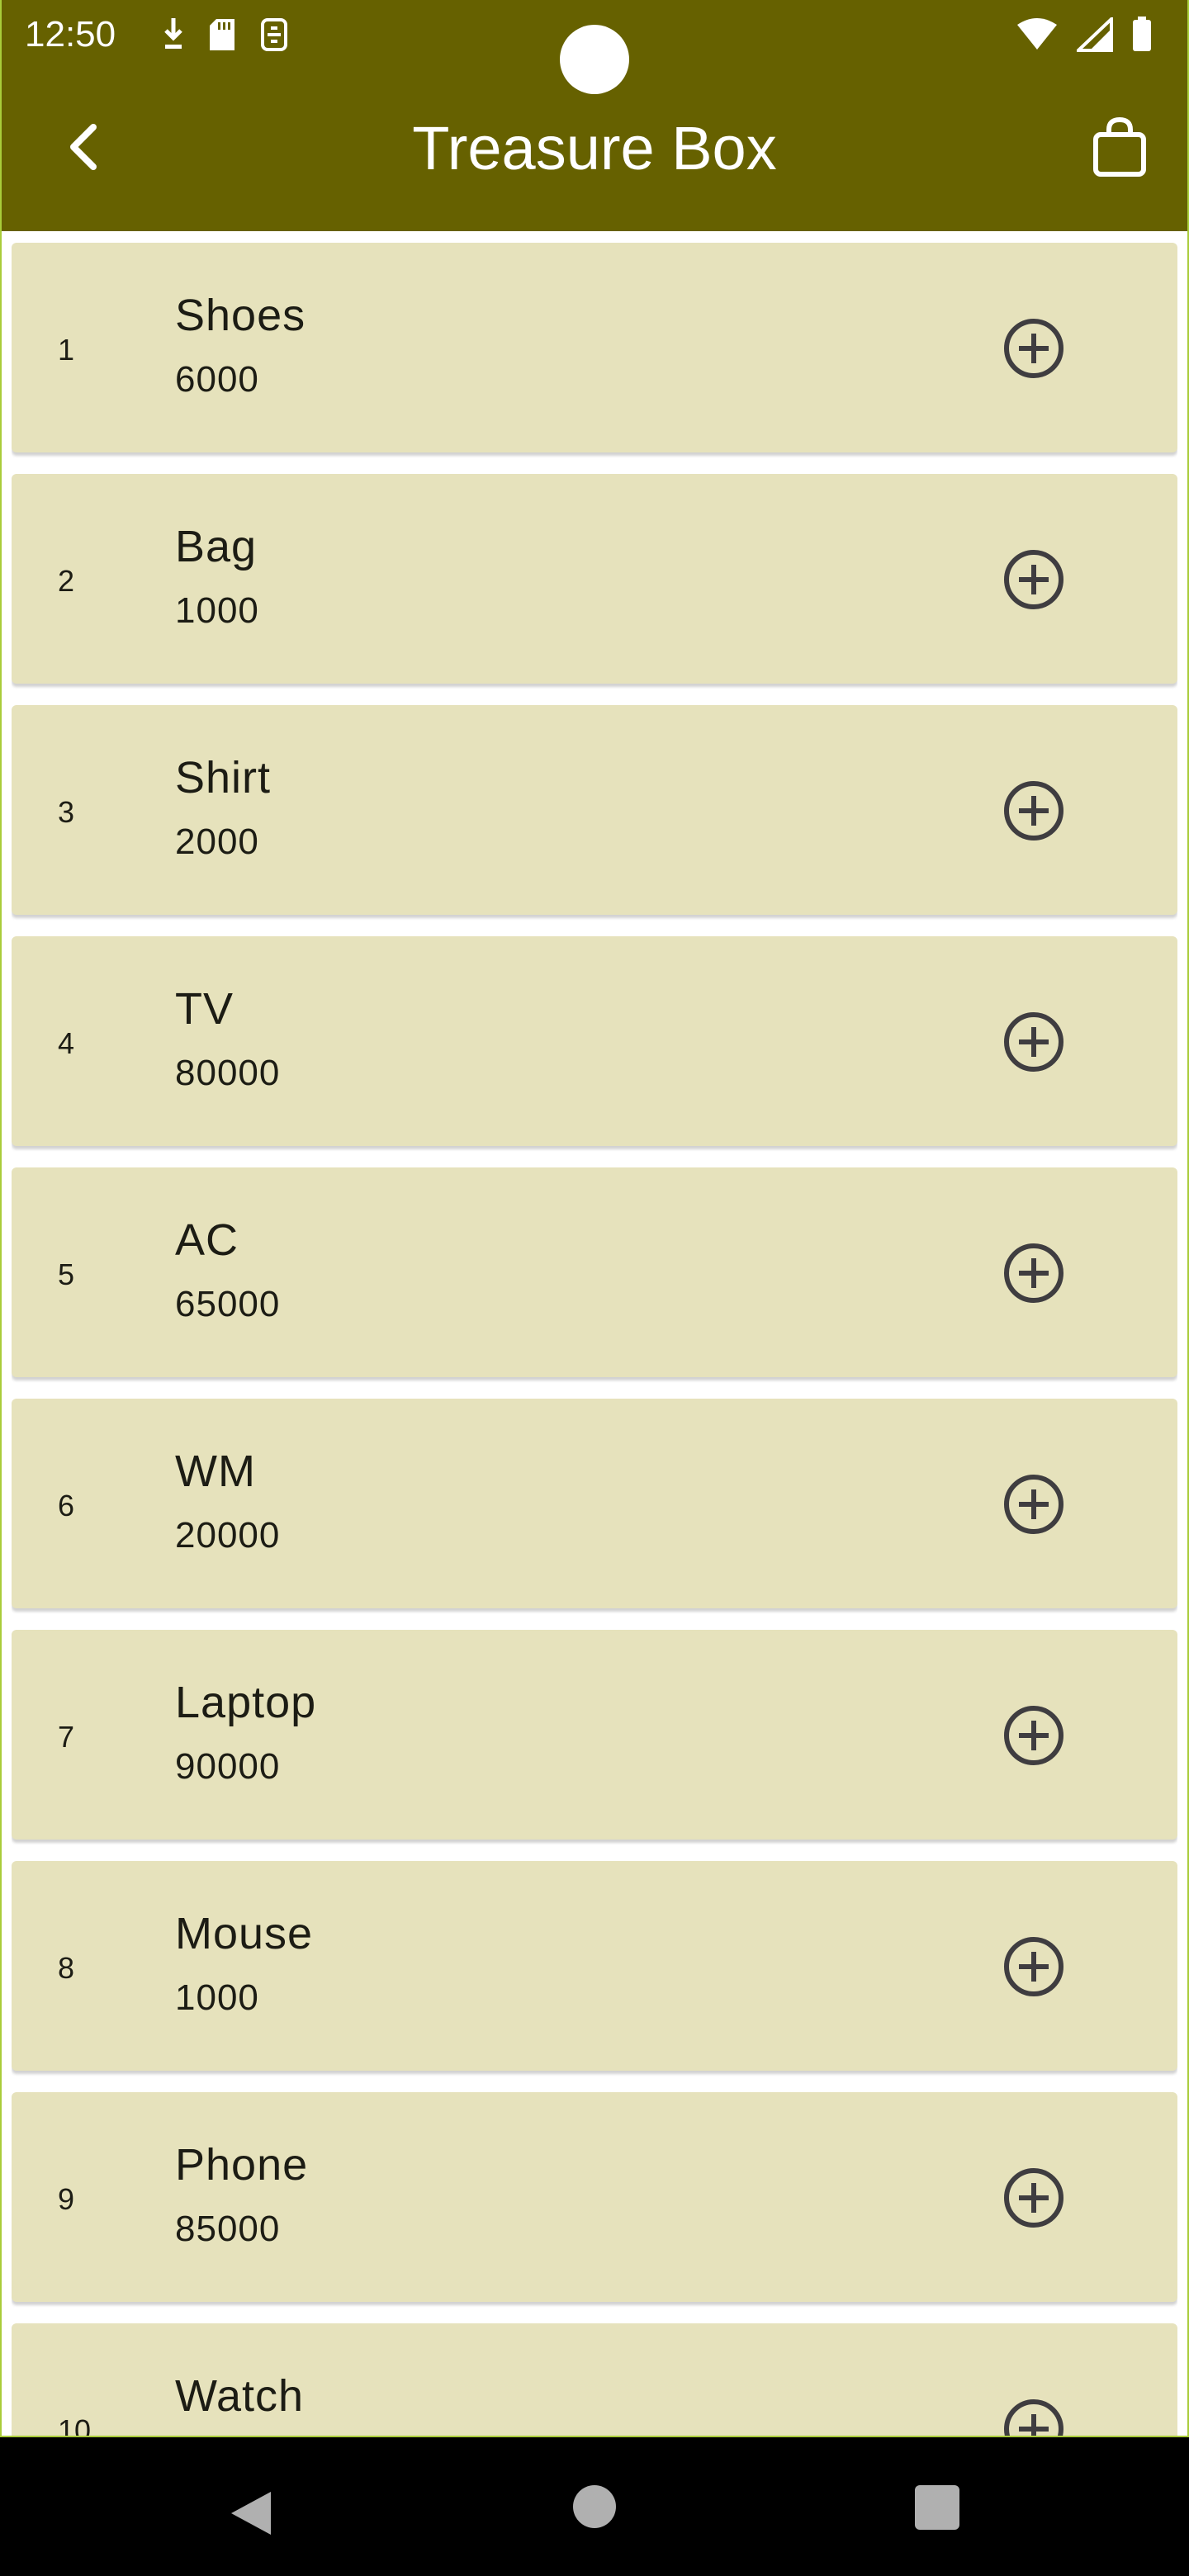 The height and width of the screenshot is (2576, 1189). I want to click on item-name: Shoes, so click(240, 315).